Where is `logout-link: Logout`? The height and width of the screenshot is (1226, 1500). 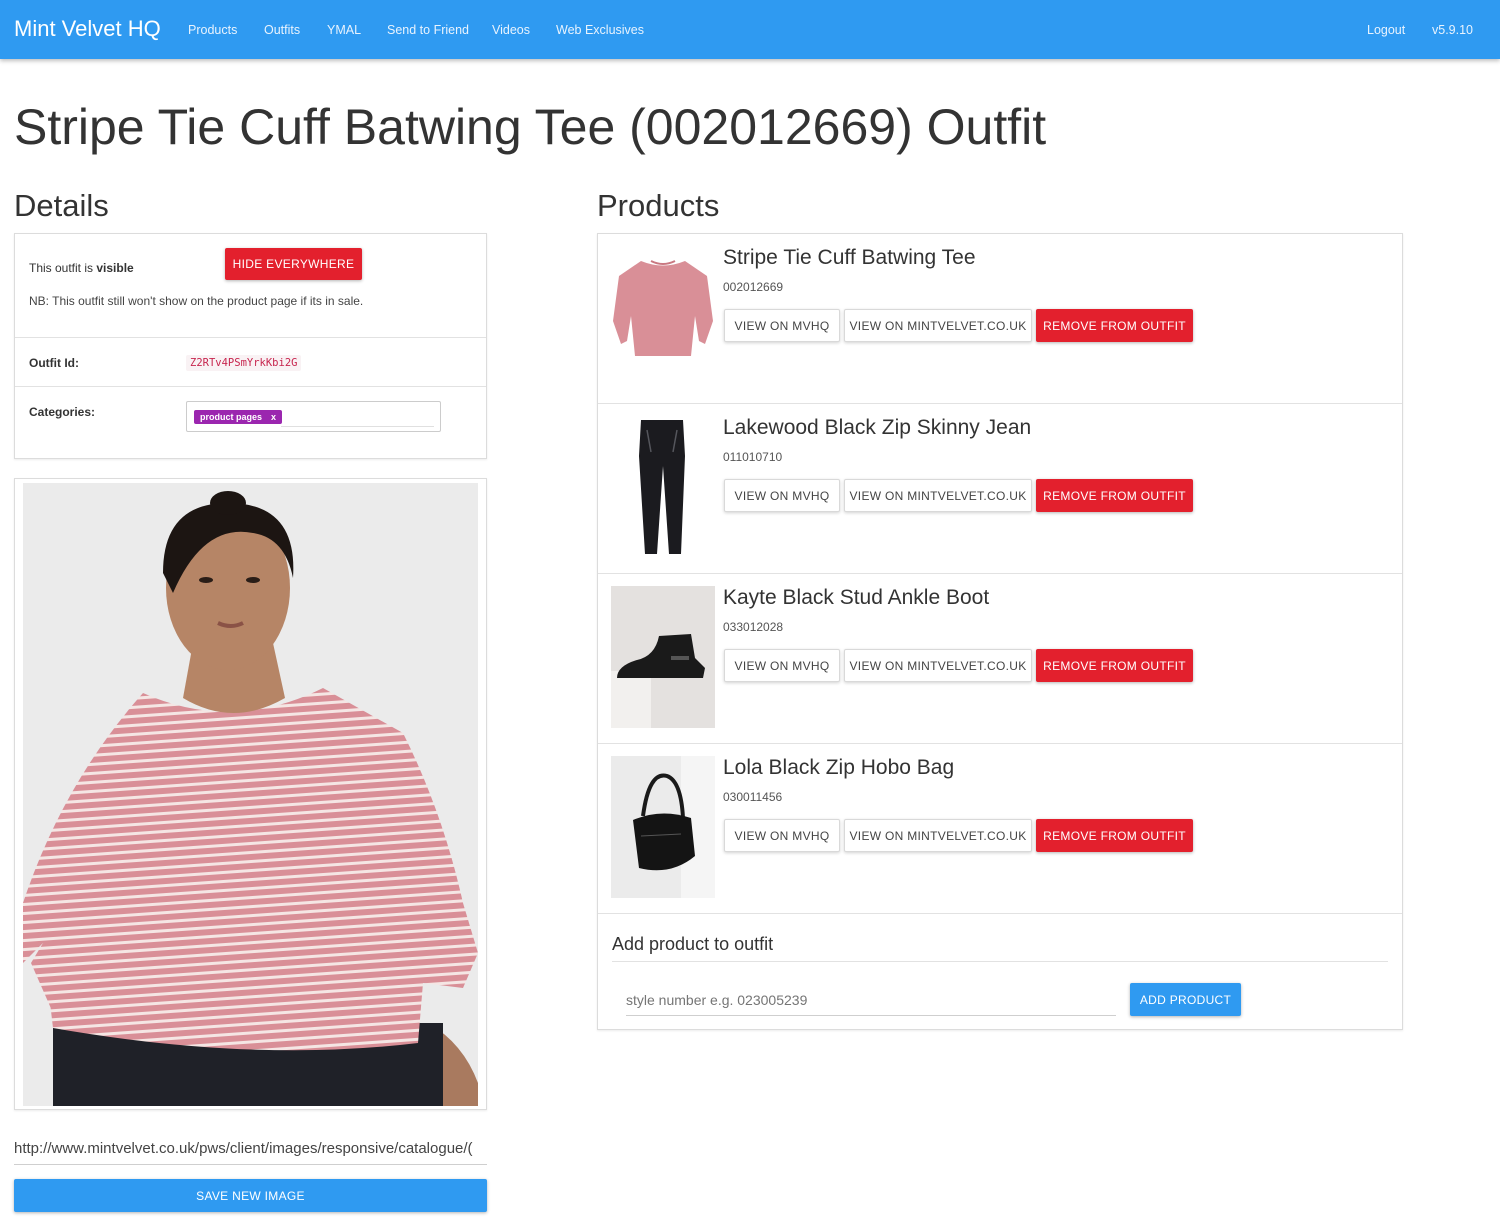
logout-link: Logout is located at coordinates (1386, 30).